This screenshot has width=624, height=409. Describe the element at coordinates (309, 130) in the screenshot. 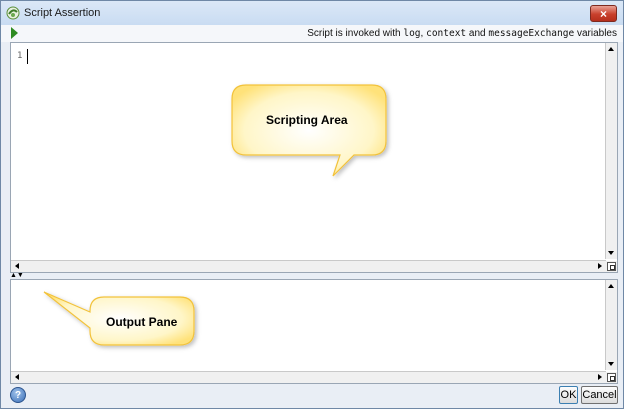

I see `scripting-area-callout` at that location.